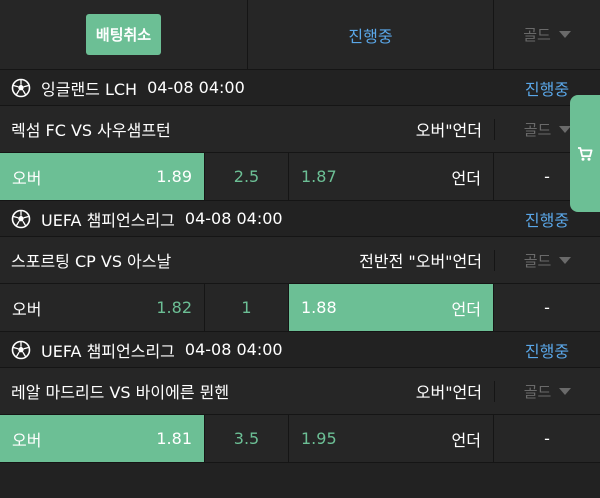 This screenshot has height=498, width=600. What do you see at coordinates (247, 438) in the screenshot?
I see `handicap-line: 3.5` at bounding box center [247, 438].